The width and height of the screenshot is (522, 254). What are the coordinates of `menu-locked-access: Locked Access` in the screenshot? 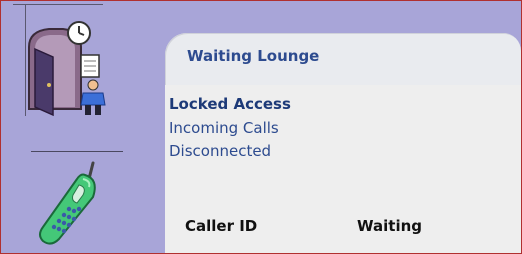 It's located at (230, 104).